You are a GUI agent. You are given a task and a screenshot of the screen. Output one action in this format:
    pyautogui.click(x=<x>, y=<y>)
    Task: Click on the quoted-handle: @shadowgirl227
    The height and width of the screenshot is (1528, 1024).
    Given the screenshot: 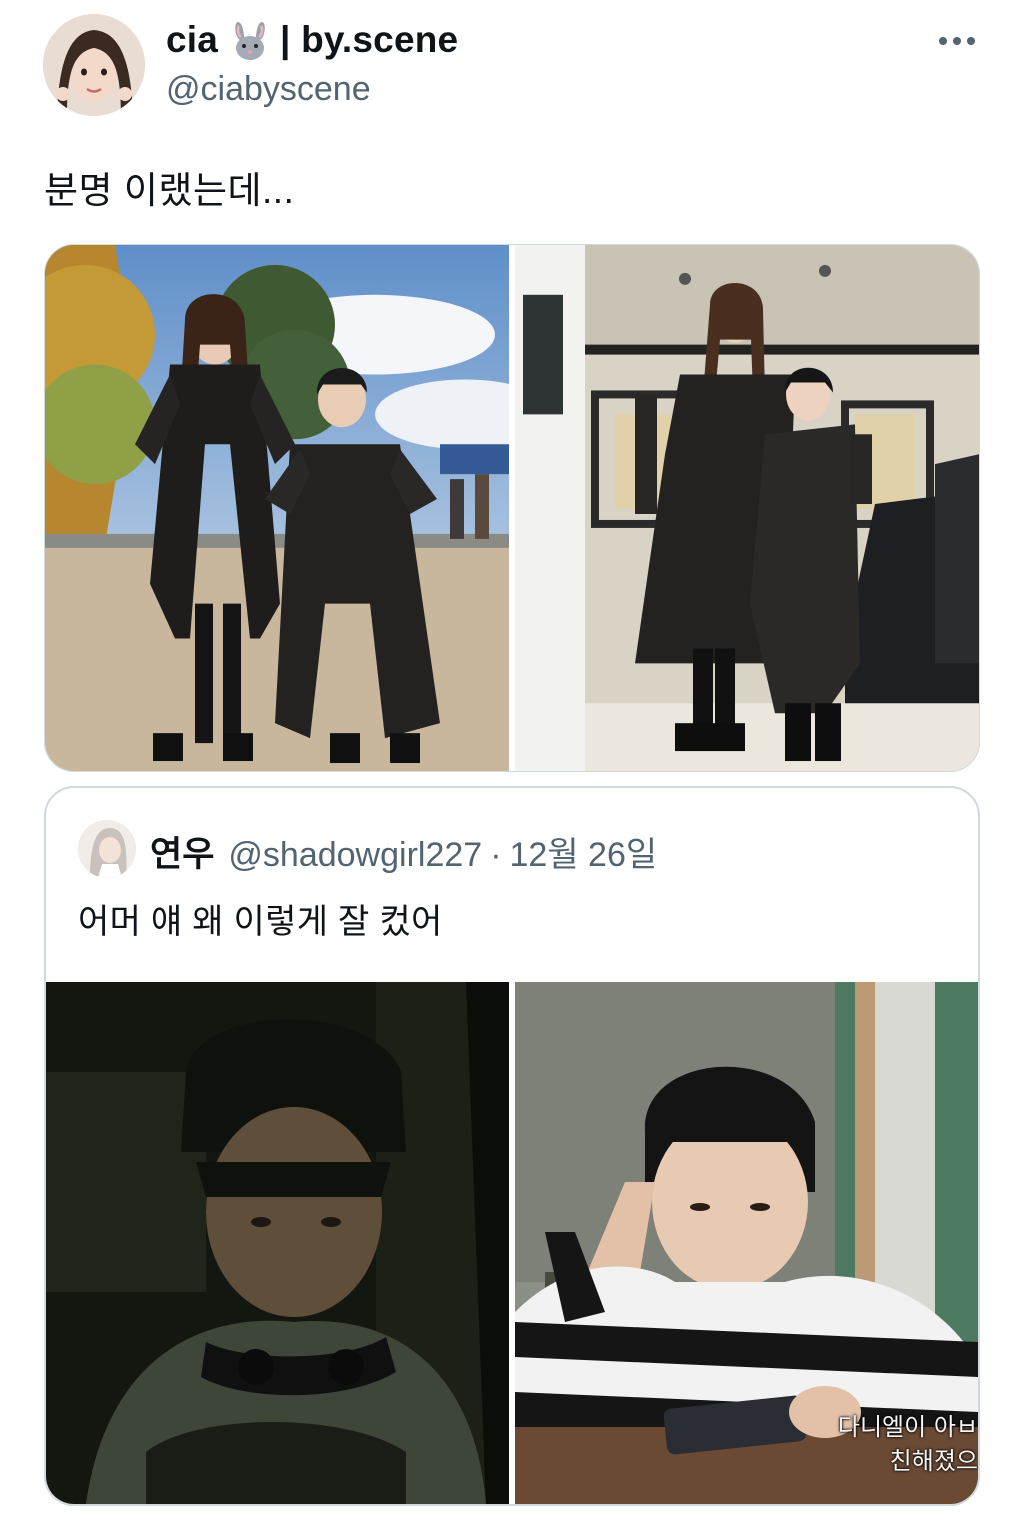 What is the action you would take?
    pyautogui.click(x=355, y=855)
    